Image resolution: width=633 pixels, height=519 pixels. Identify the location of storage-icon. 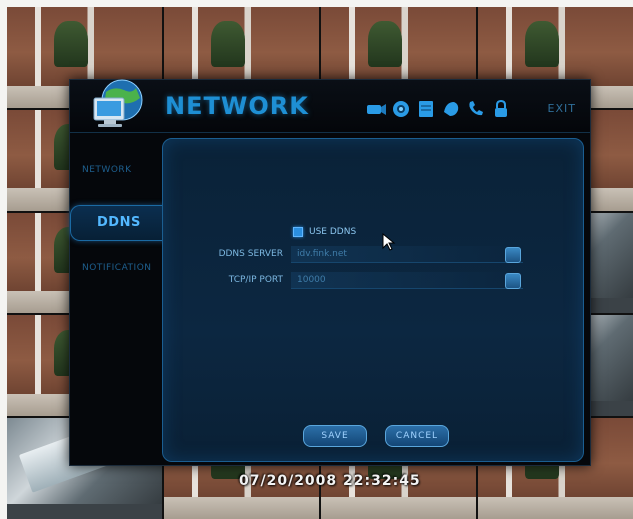
(426, 109).